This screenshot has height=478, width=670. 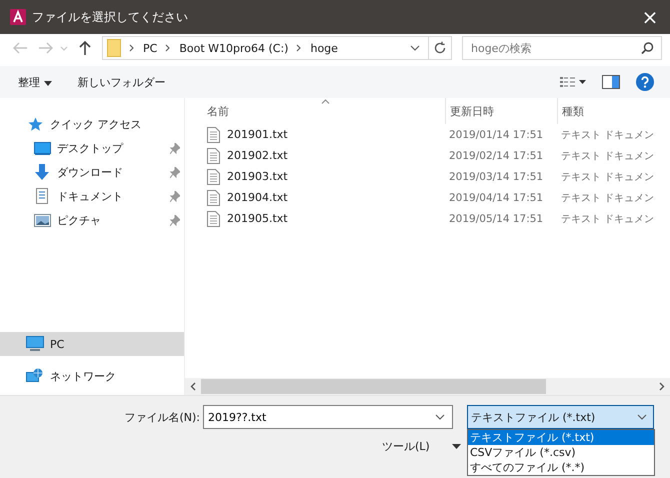 I want to click on sidebar-item: PC, so click(x=92, y=344).